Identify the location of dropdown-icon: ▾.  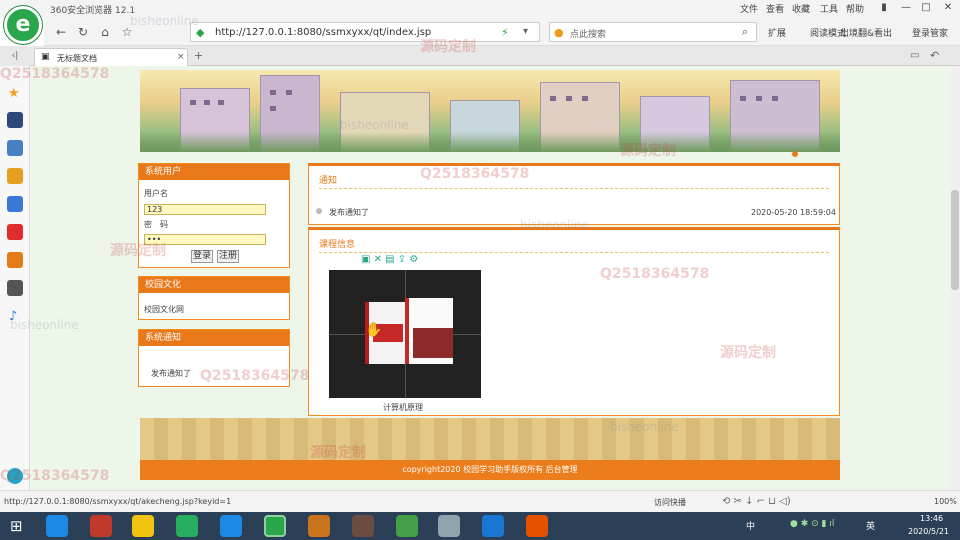
(525, 31).